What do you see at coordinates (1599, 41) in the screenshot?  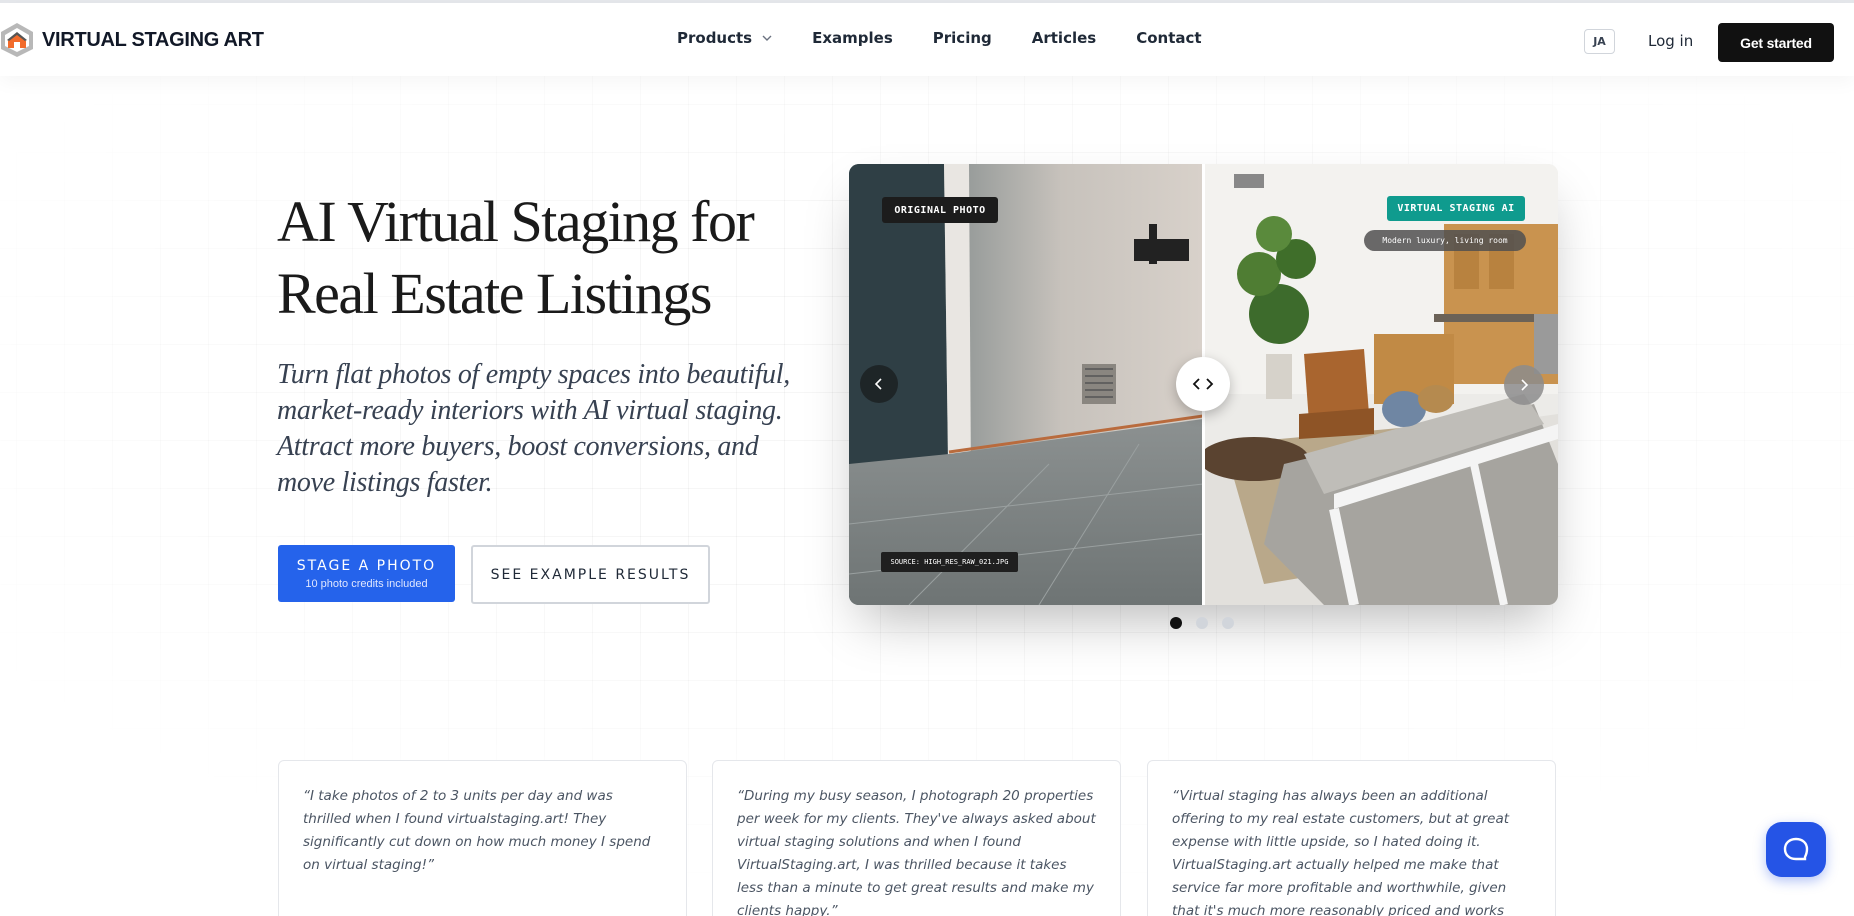 I see `language-switch: JA` at bounding box center [1599, 41].